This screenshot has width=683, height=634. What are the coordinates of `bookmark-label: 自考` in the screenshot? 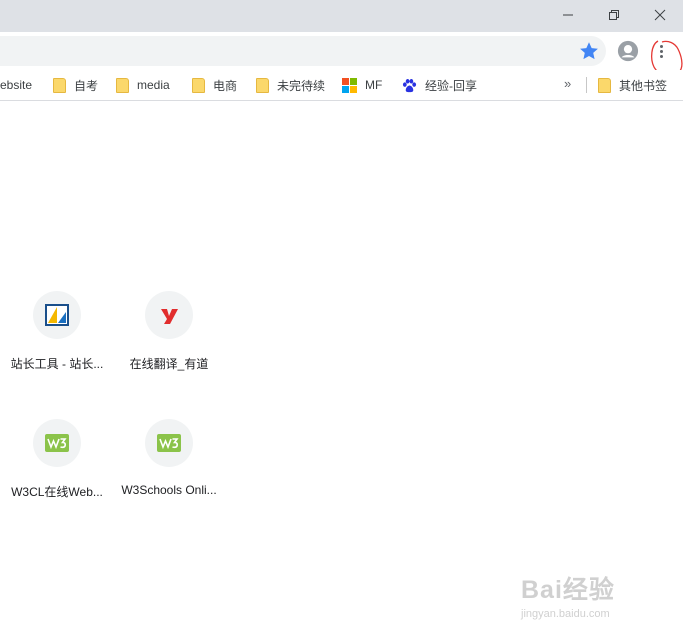 It's located at (86, 85).